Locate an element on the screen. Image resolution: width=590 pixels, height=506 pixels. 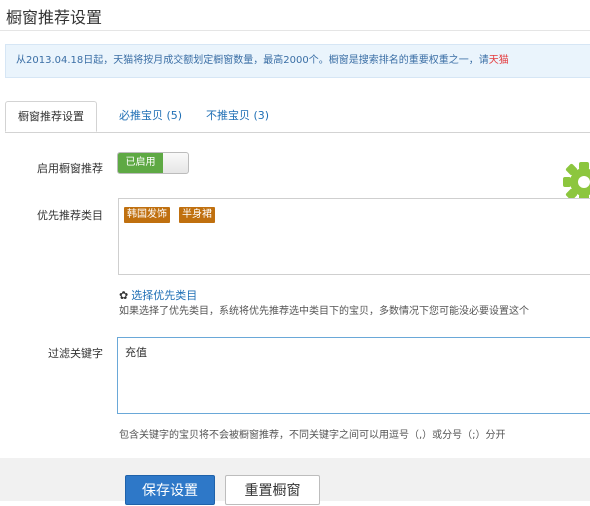
filter-label: 过滤关键字 is located at coordinates (75, 353).